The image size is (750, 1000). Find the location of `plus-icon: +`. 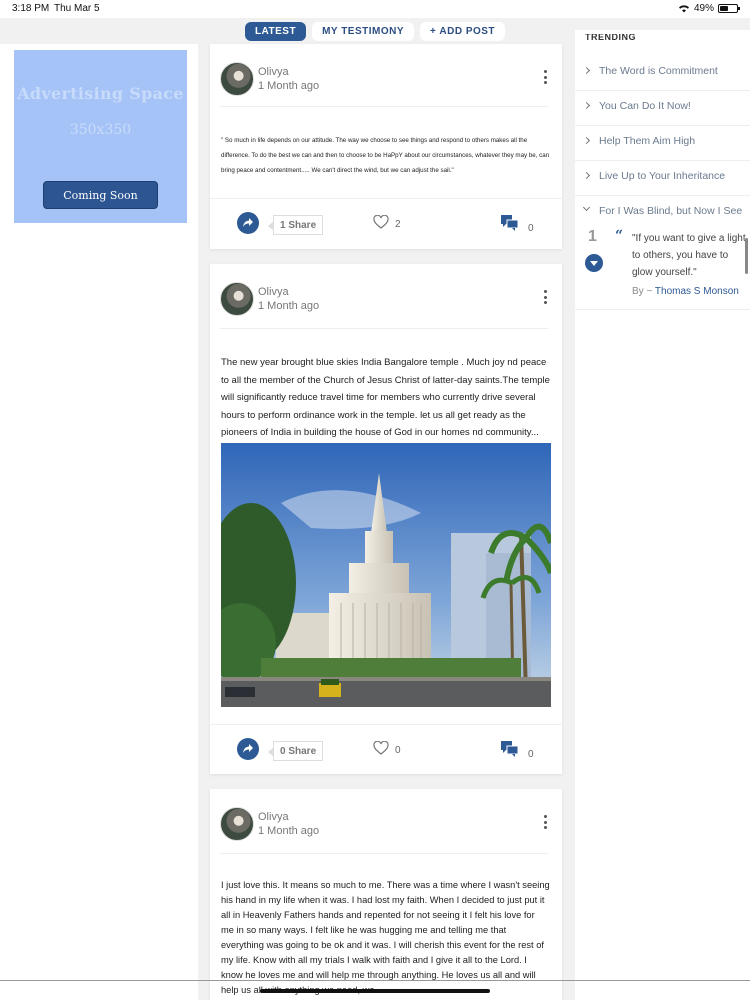

plus-icon: + is located at coordinates (433, 31).